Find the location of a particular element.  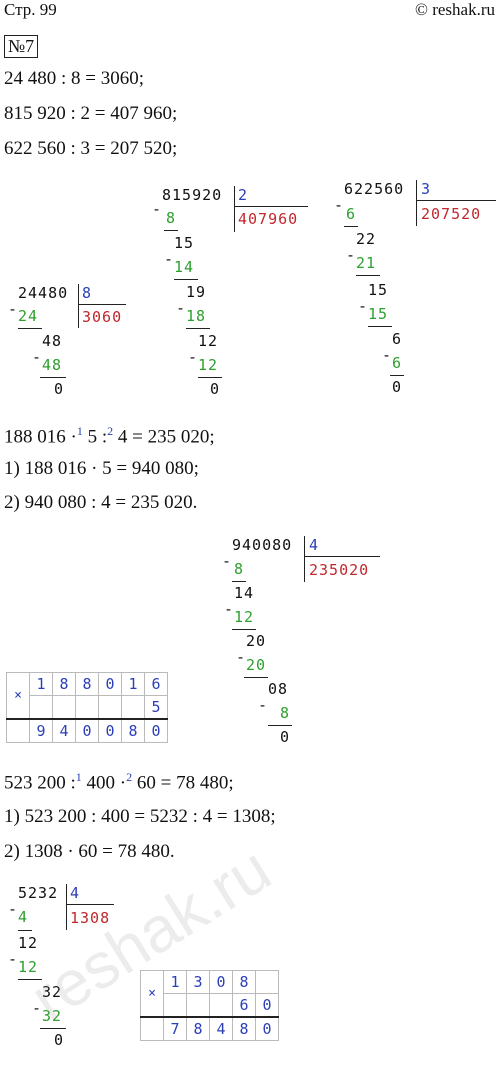

step: 18 is located at coordinates (196, 316).